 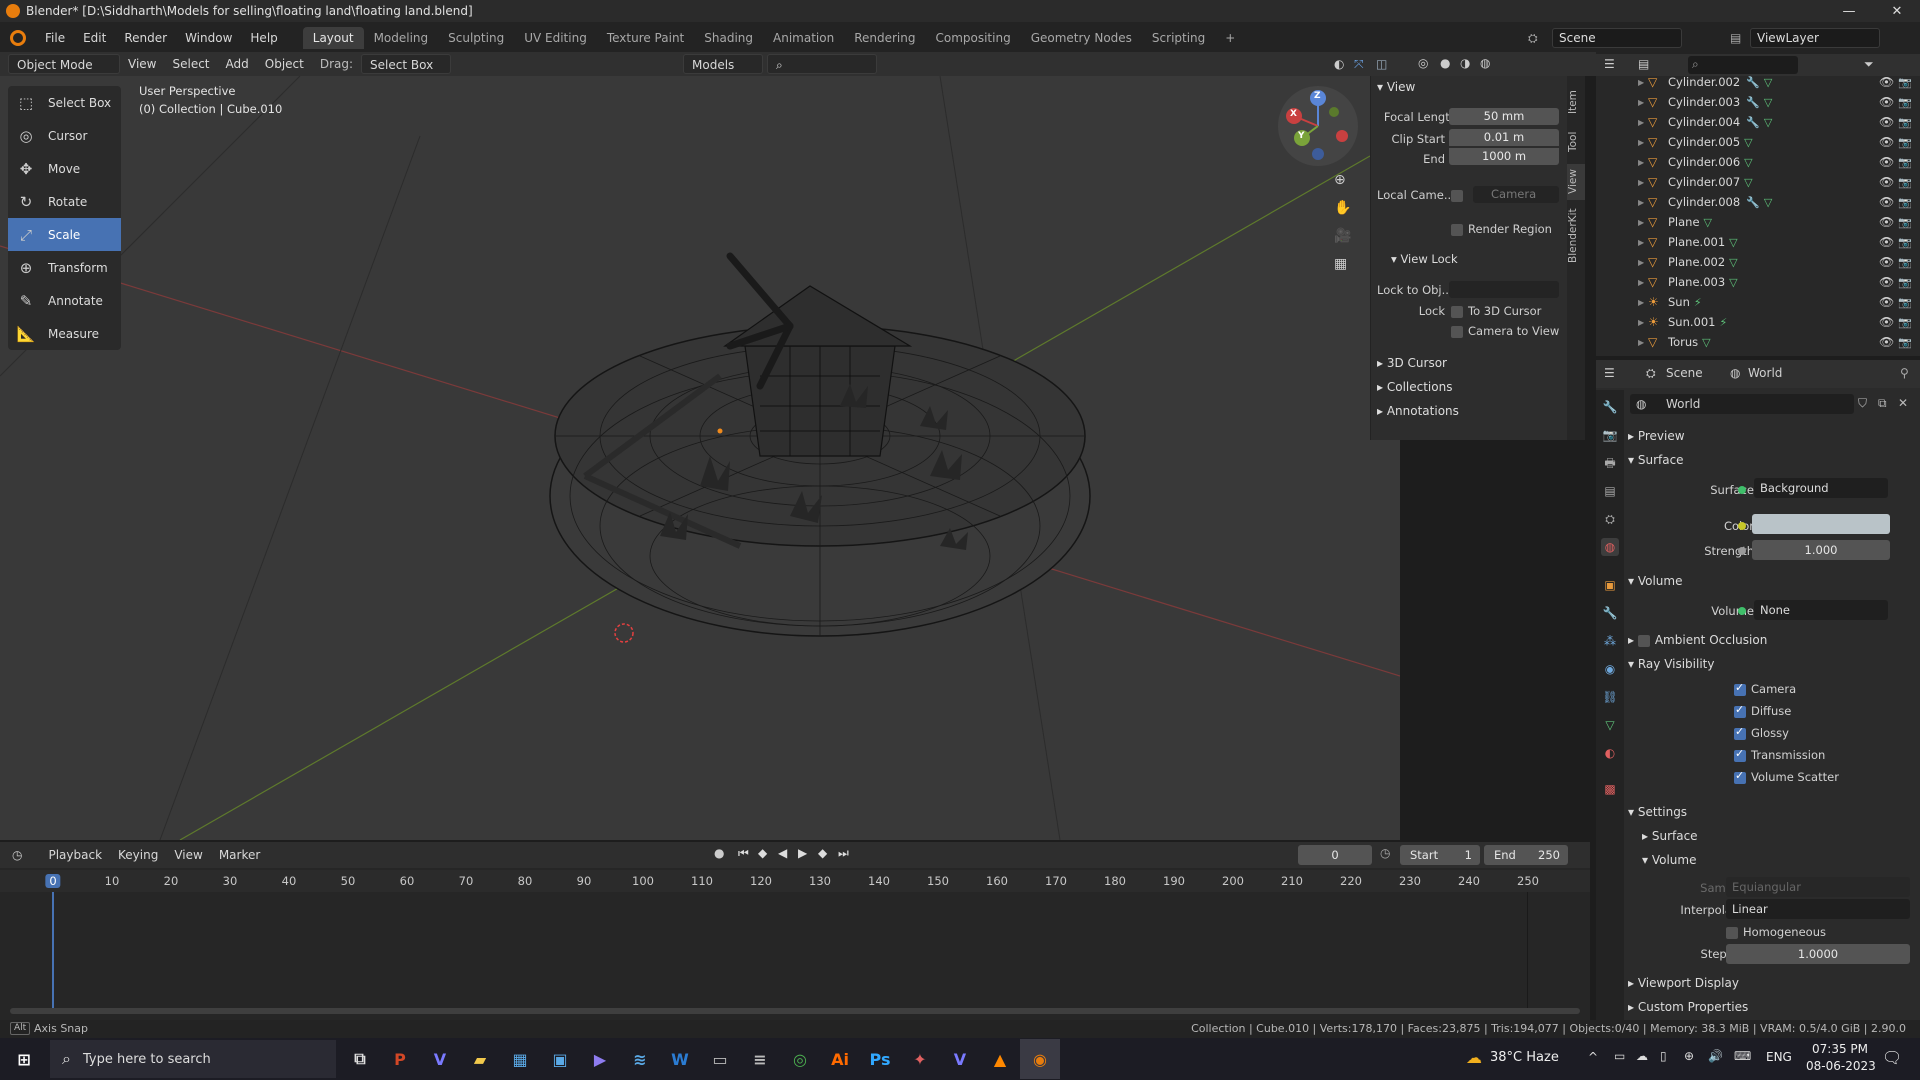 I want to click on start-frame-field: Start 1, so click(x=1440, y=855).